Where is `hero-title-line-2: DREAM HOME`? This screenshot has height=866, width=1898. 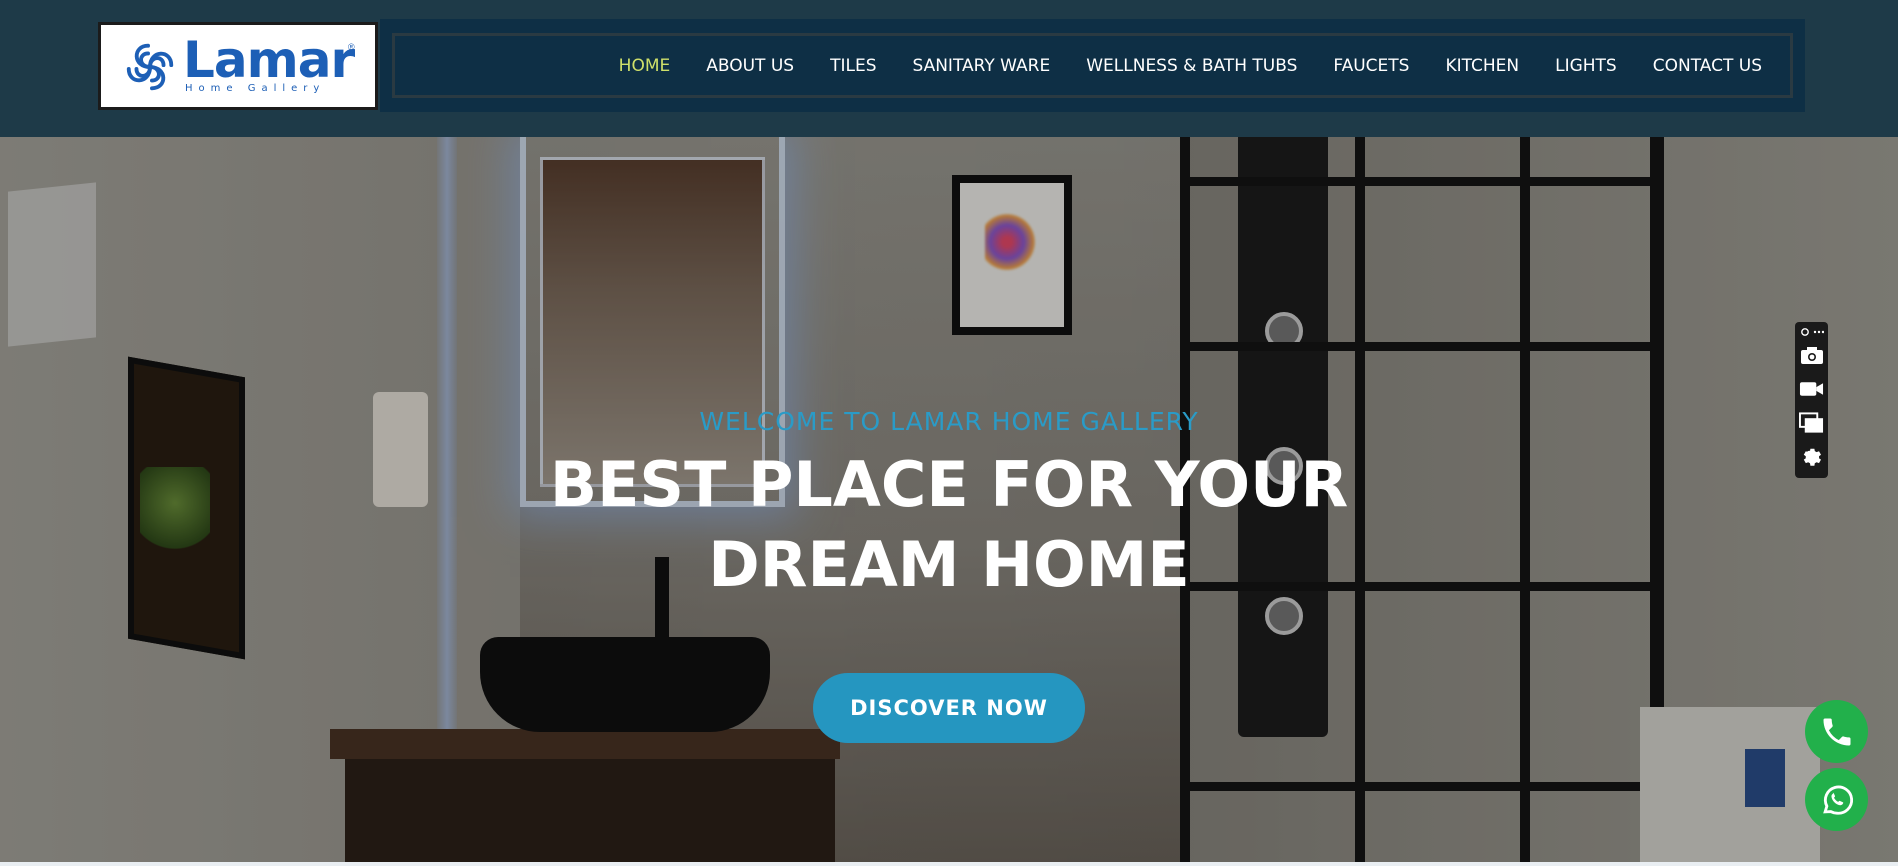
hero-title-line-2: DREAM HOME is located at coordinates (949, 564).